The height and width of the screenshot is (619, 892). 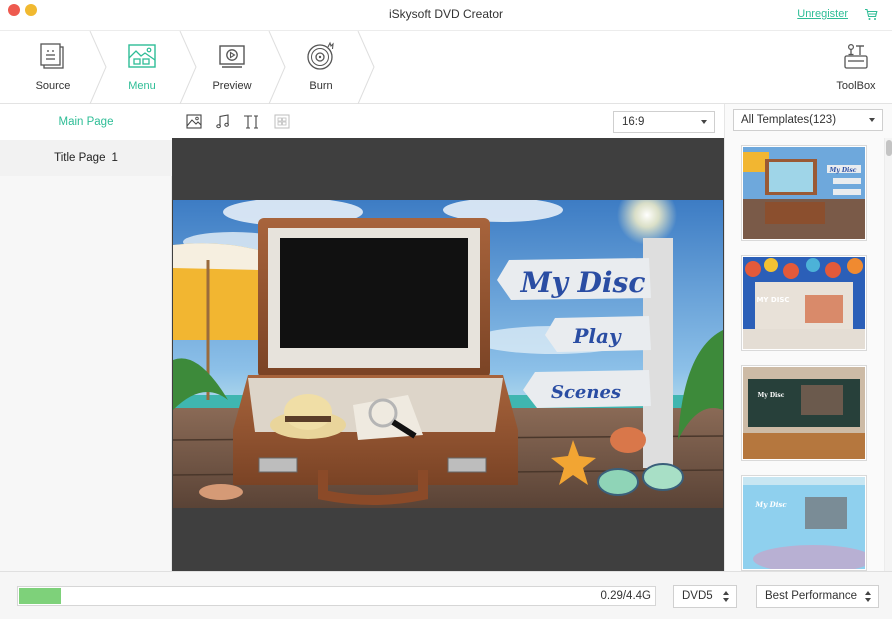 I want to click on title-bar: iSkysoft DVD Creator Unregister, so click(x=446, y=15).